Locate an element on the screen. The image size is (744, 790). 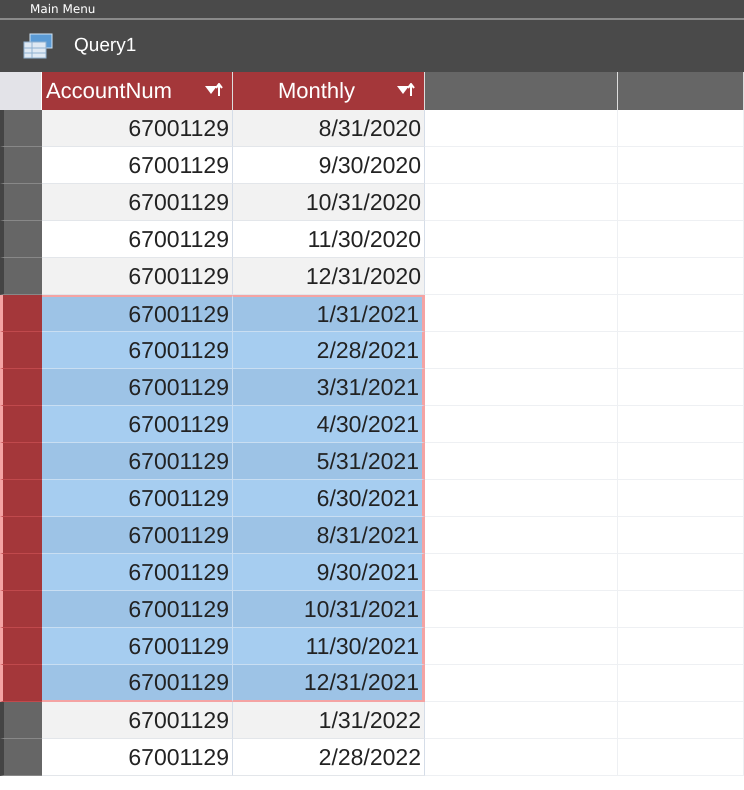
window-title: Query1 is located at coordinates (105, 46).